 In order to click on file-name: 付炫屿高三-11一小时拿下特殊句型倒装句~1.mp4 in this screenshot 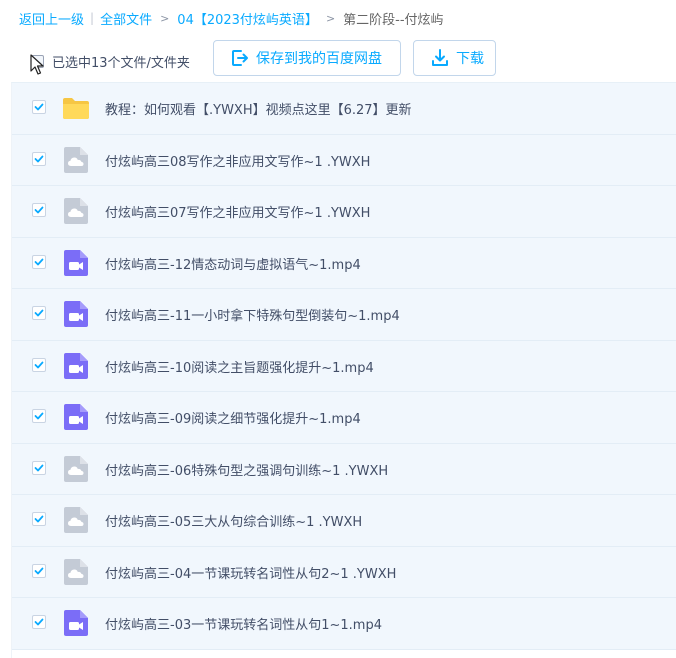, I will do `click(252, 314)`.